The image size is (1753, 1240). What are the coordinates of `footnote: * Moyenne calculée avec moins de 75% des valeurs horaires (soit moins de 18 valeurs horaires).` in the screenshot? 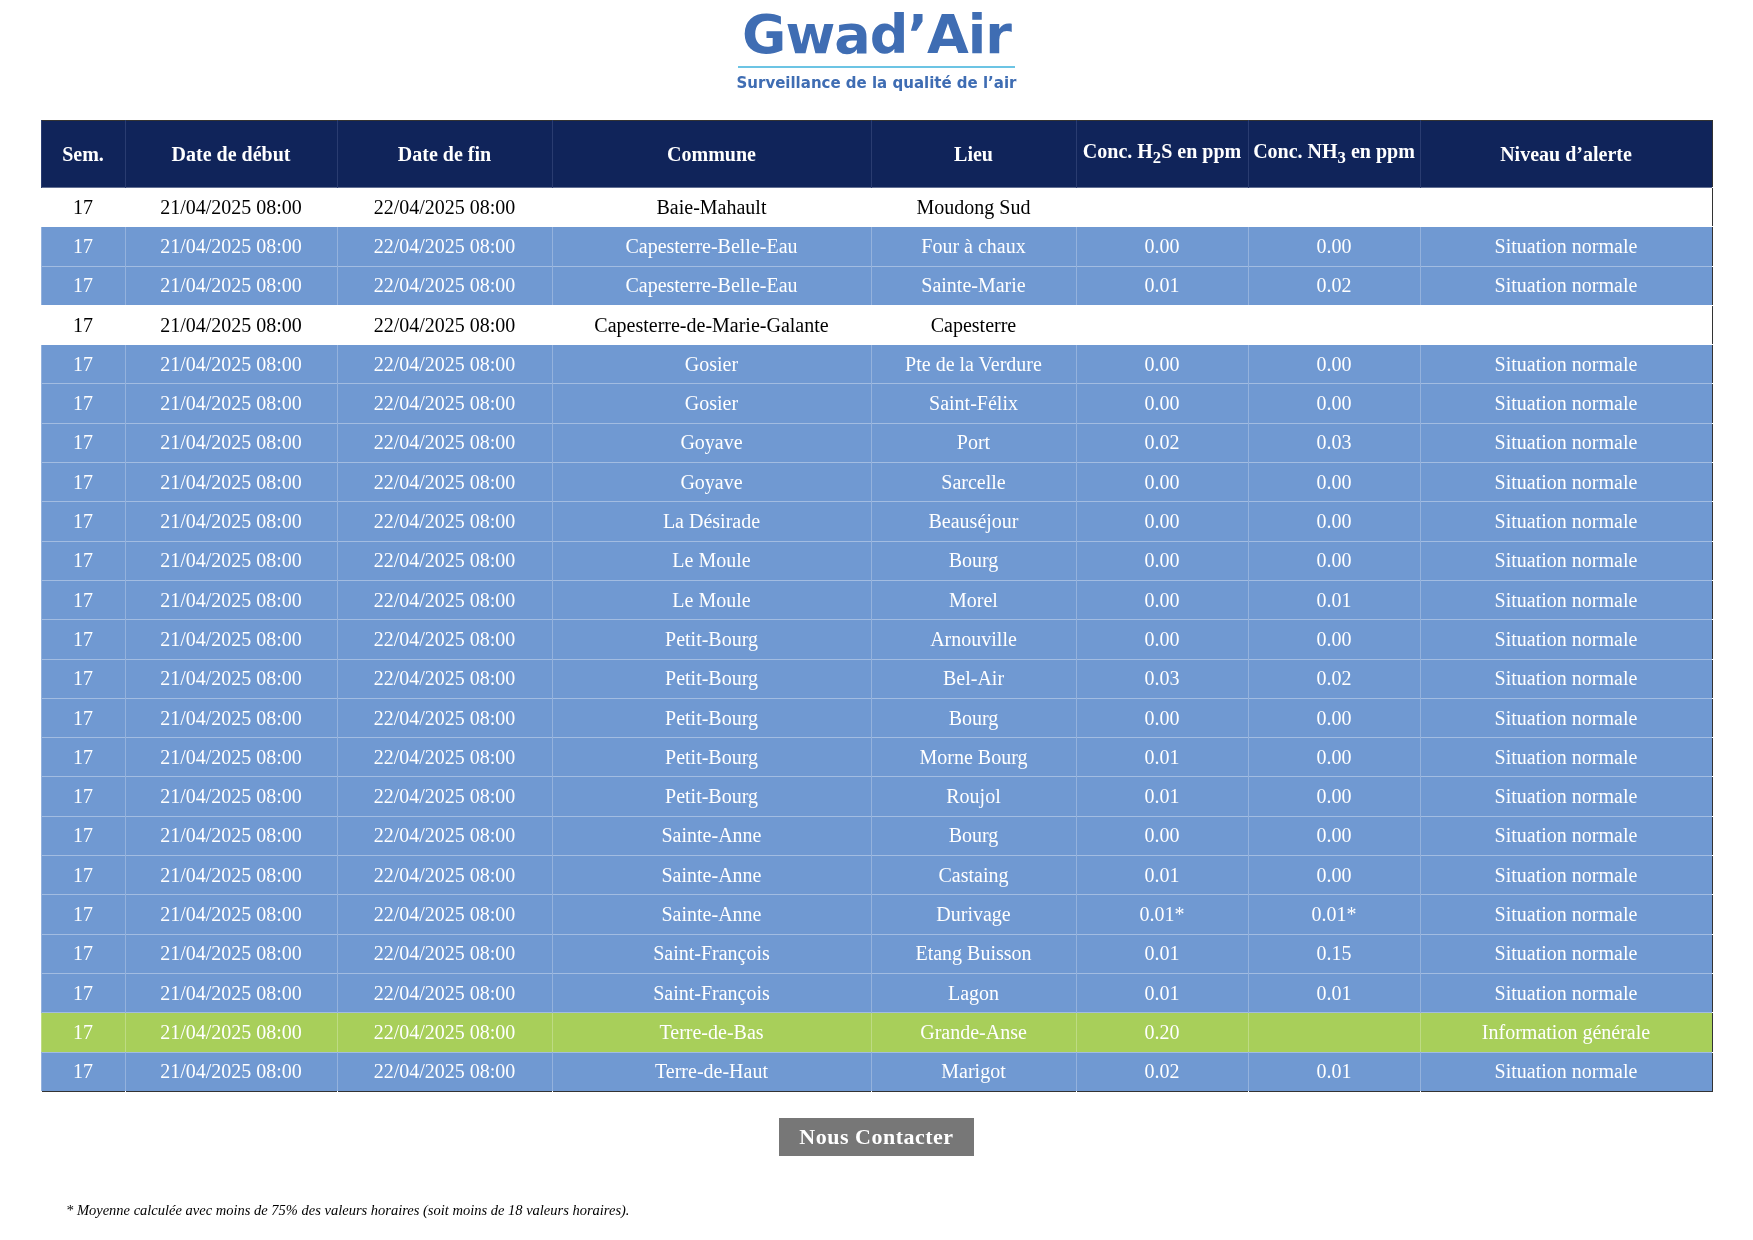 It's located at (348, 1210).